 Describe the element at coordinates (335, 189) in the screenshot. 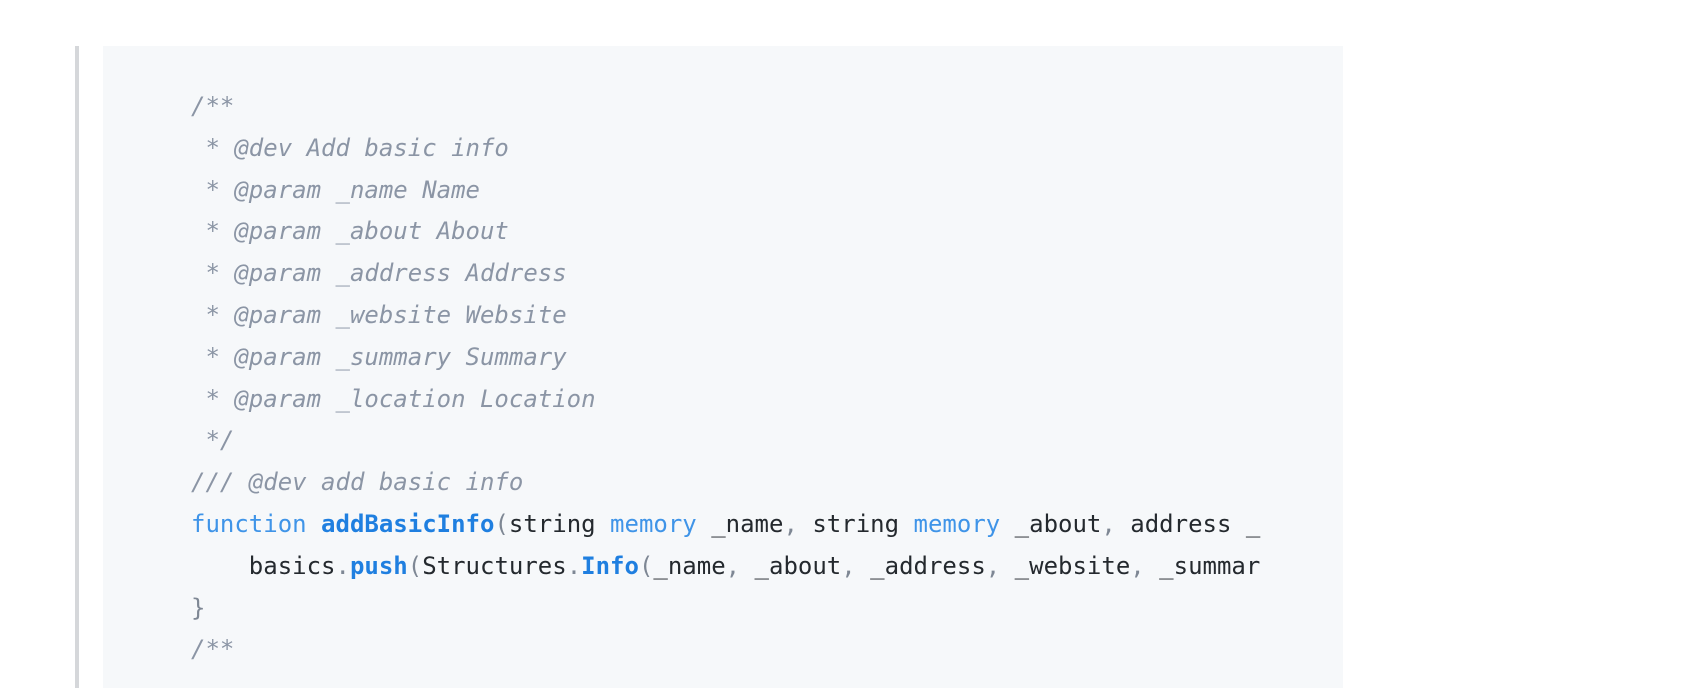

I see `code-token-comment: * @param _name Name` at that location.